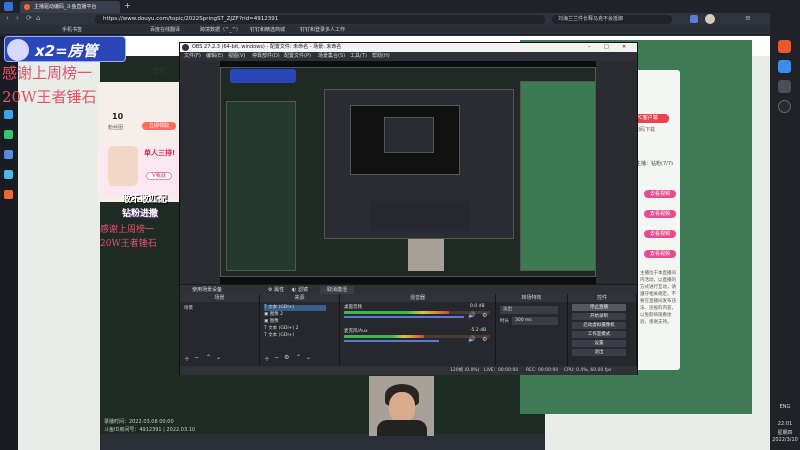 This screenshot has width=800, height=450. Describe the element at coordinates (302, 290) in the screenshot. I see `filters-label: 滤镜` at that location.